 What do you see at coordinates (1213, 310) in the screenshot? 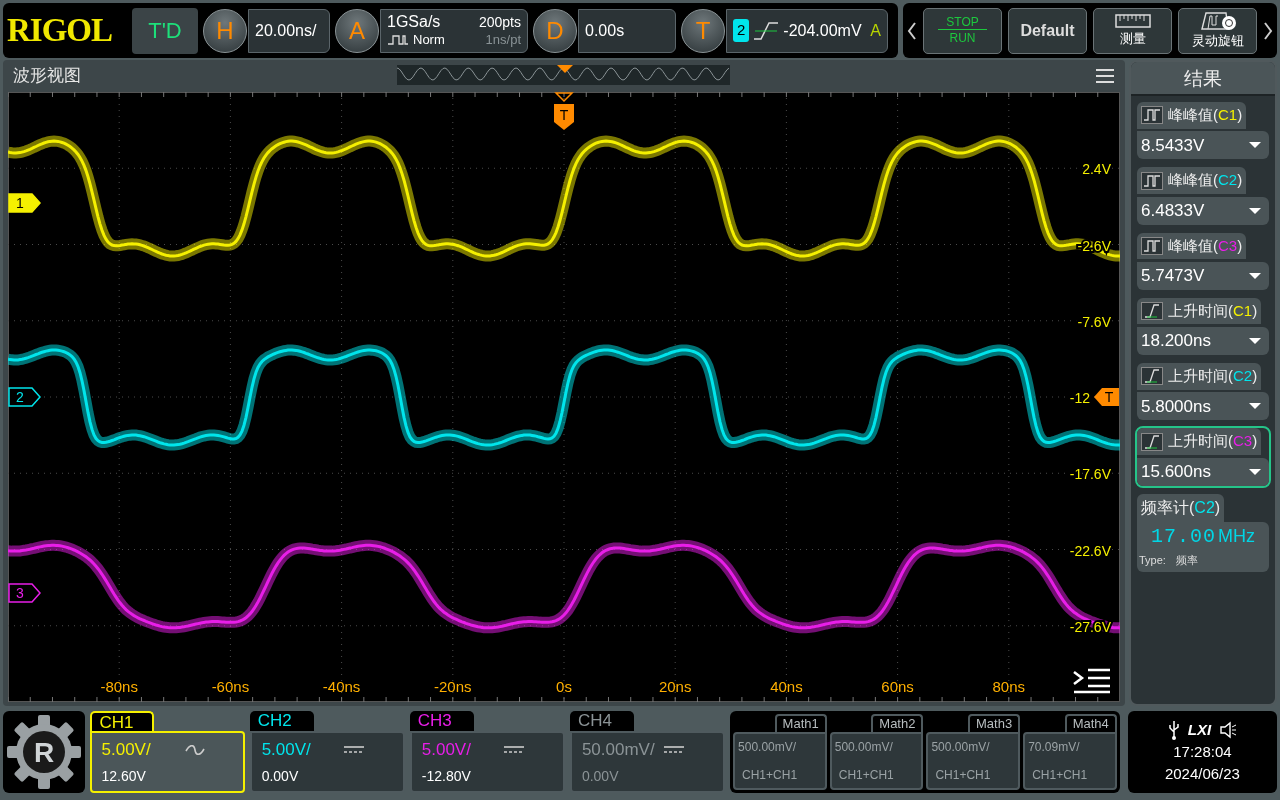
I see `measurement-label: 上升时间(C1)` at bounding box center [1213, 310].